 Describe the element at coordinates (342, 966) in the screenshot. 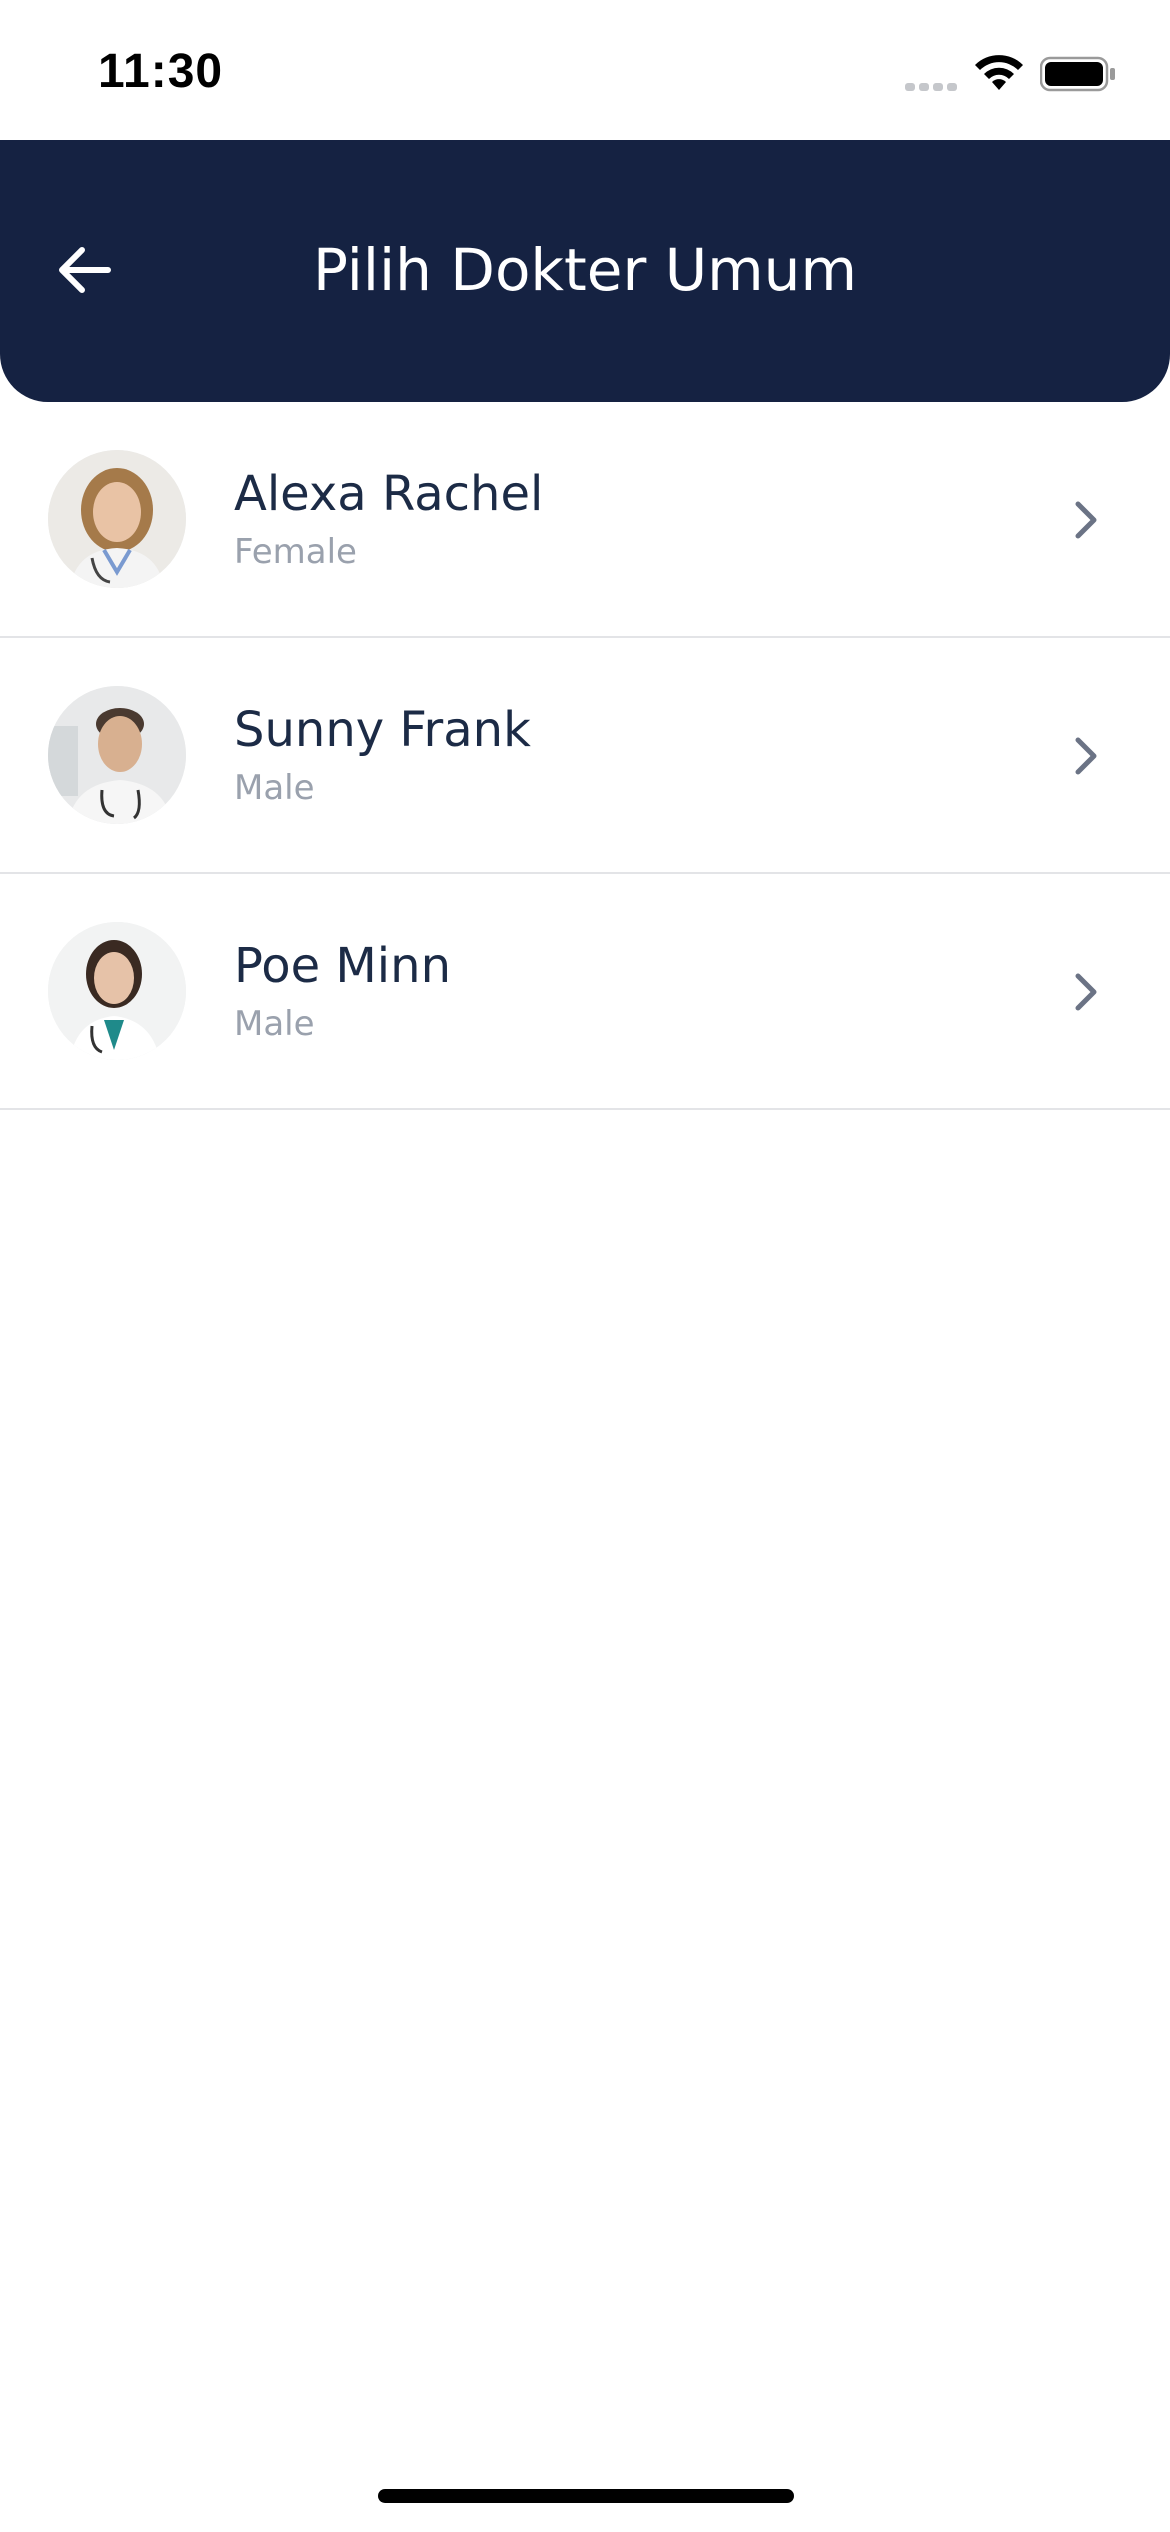

I see `doctor-name: Poe Minn` at that location.